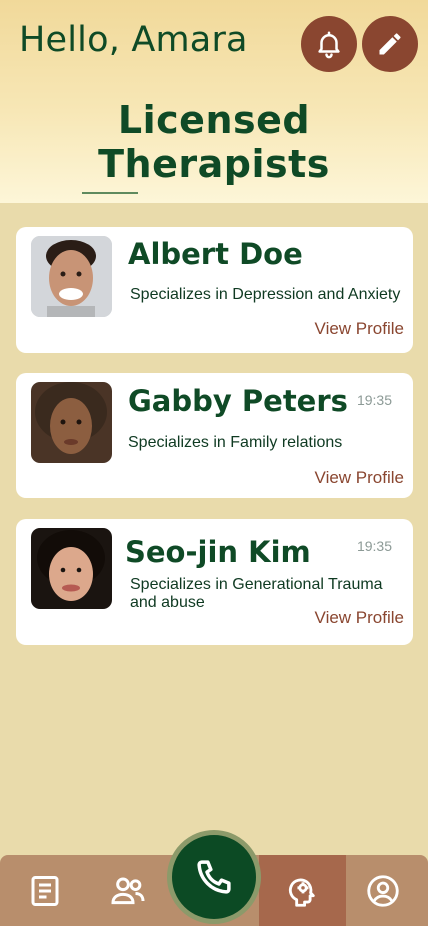 The height and width of the screenshot is (926, 428). I want to click on edit-button, so click(390, 44).